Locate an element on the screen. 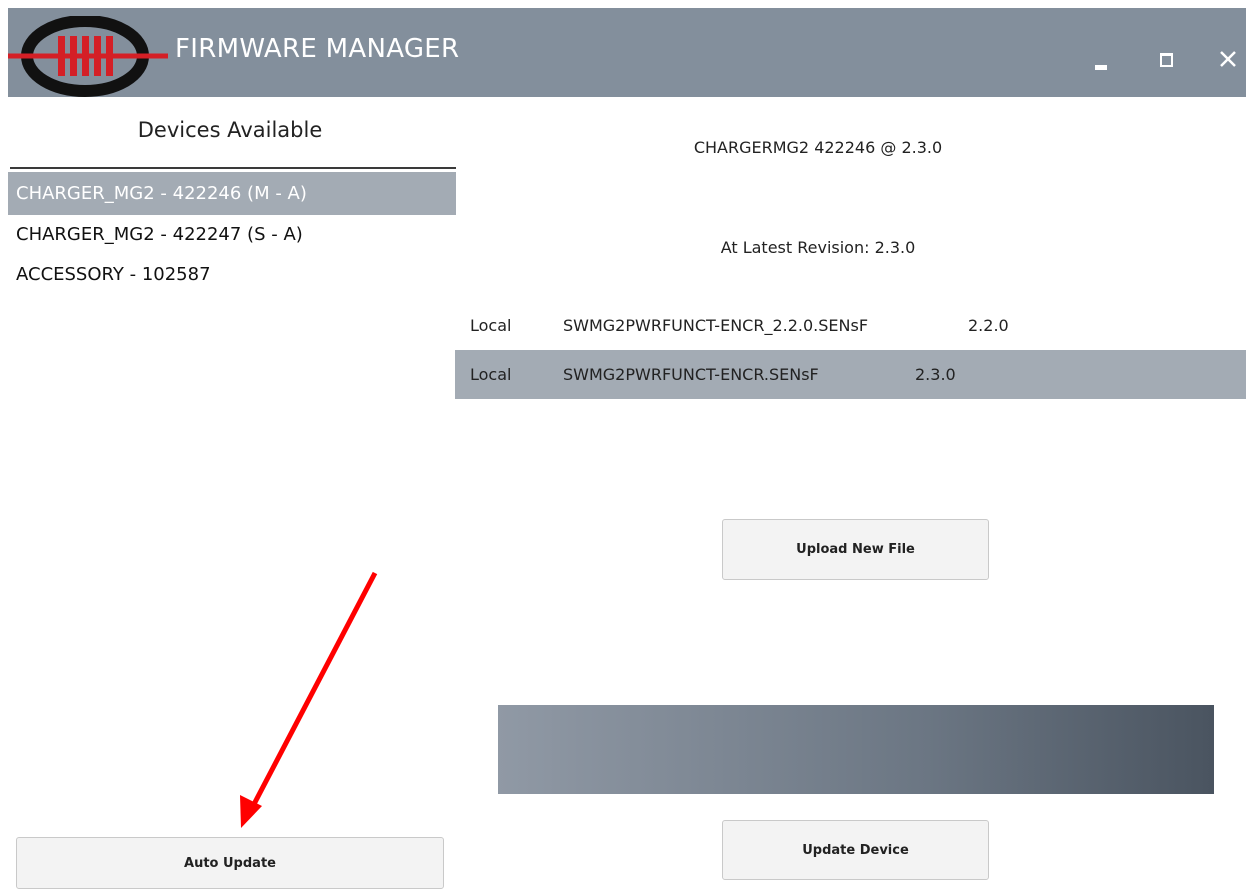  file-version: 2.3.0 is located at coordinates (935, 374).